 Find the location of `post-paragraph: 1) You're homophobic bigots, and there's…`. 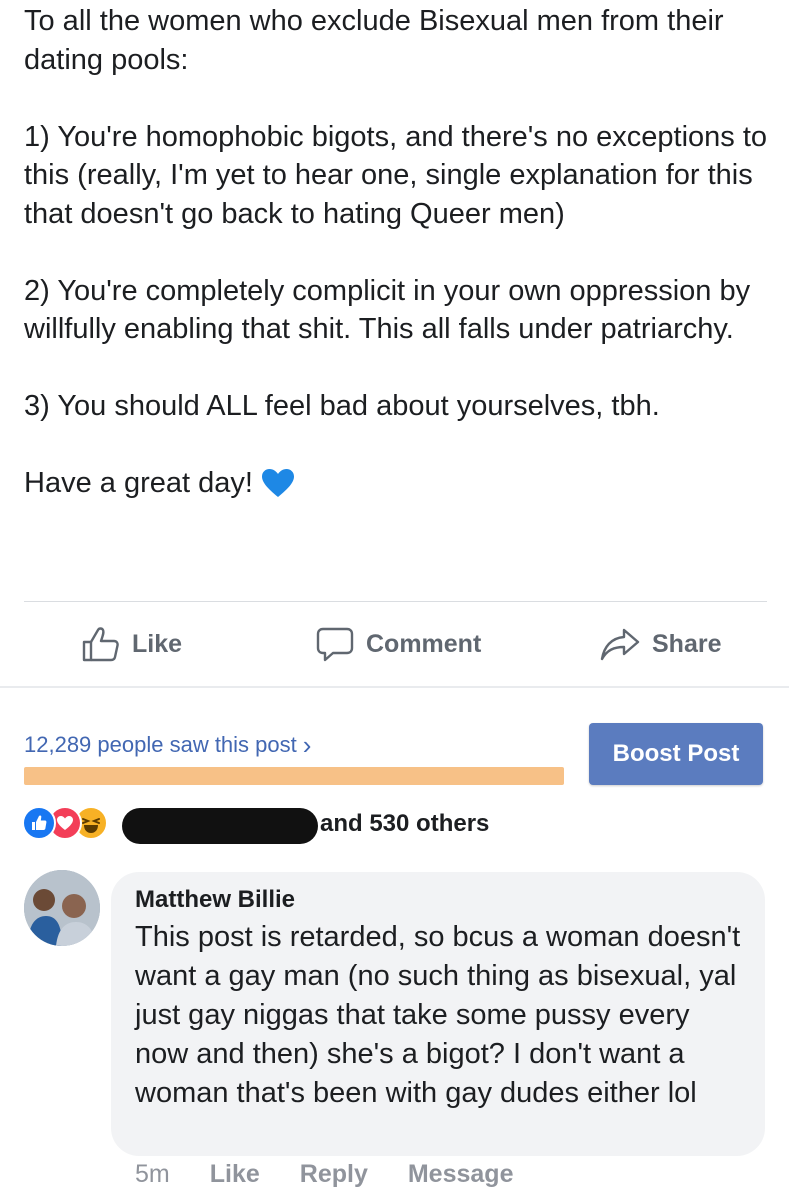

post-paragraph: 1) You're homophobic bigots, and there's… is located at coordinates (396, 175).